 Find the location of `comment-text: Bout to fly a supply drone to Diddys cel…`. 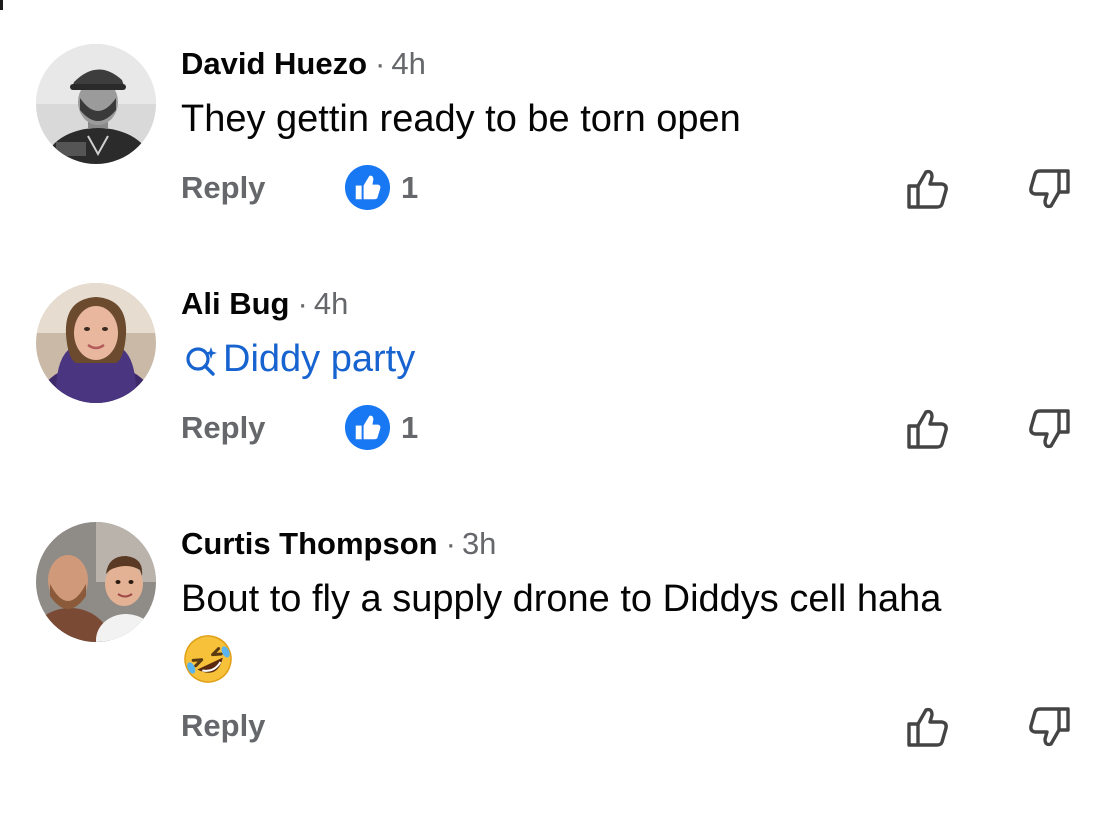

comment-text: Bout to fly a supply drone to Diddys cel… is located at coordinates (561, 599).